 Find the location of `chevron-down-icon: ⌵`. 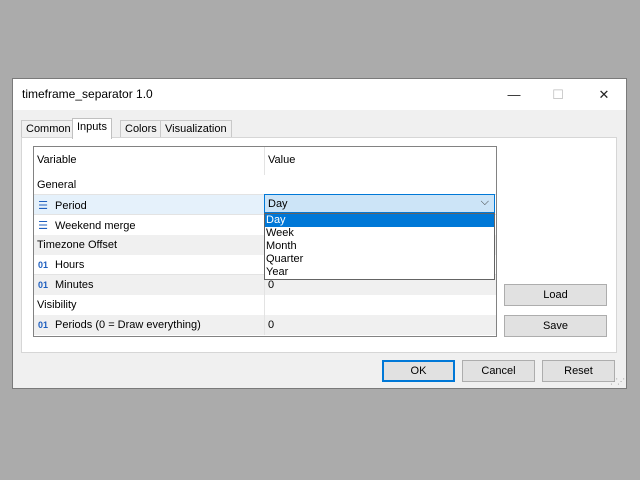

chevron-down-icon: ⌵ is located at coordinates (485, 202).